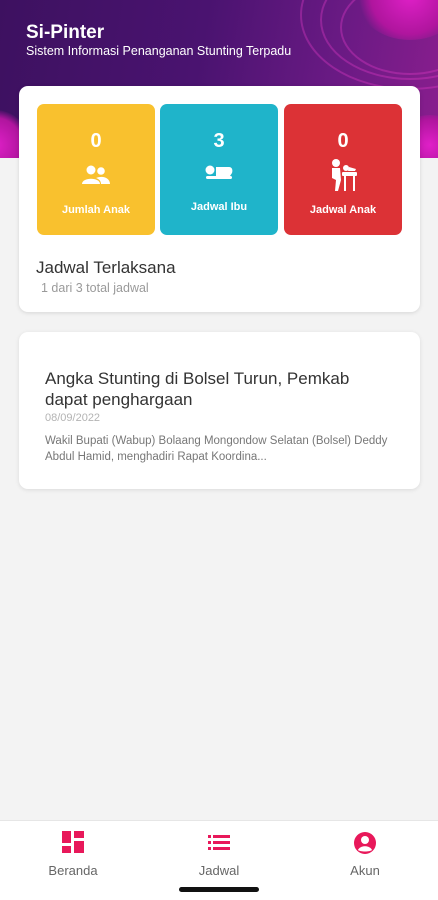  I want to click on stat-label: Jadwal Anak, so click(343, 210).